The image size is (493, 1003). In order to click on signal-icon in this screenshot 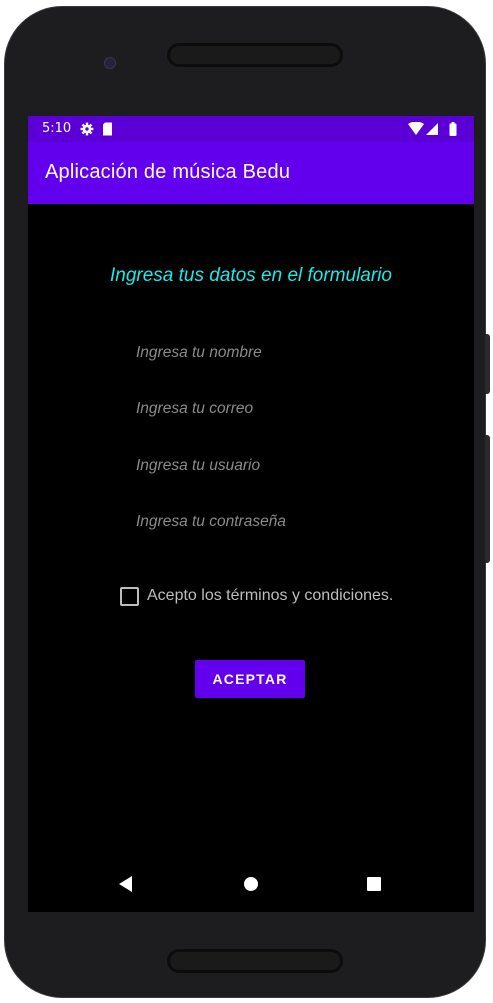, I will do `click(431, 128)`.